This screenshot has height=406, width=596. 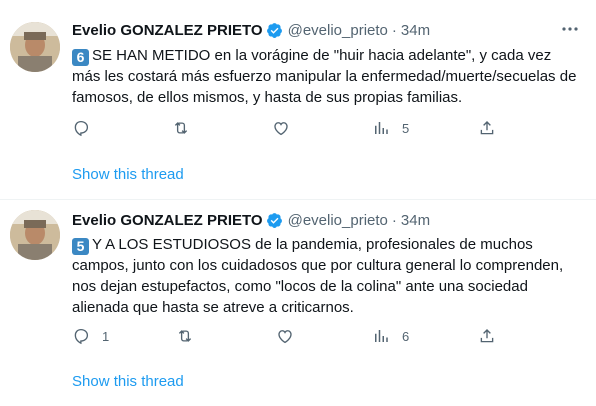 What do you see at coordinates (80, 246) in the screenshot?
I see `number-badge: 5` at bounding box center [80, 246].